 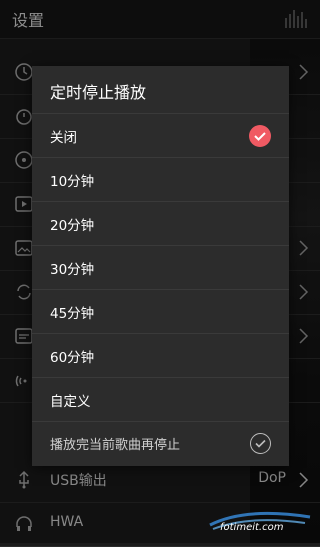 I want to click on option-label: 自定义, so click(x=70, y=402).